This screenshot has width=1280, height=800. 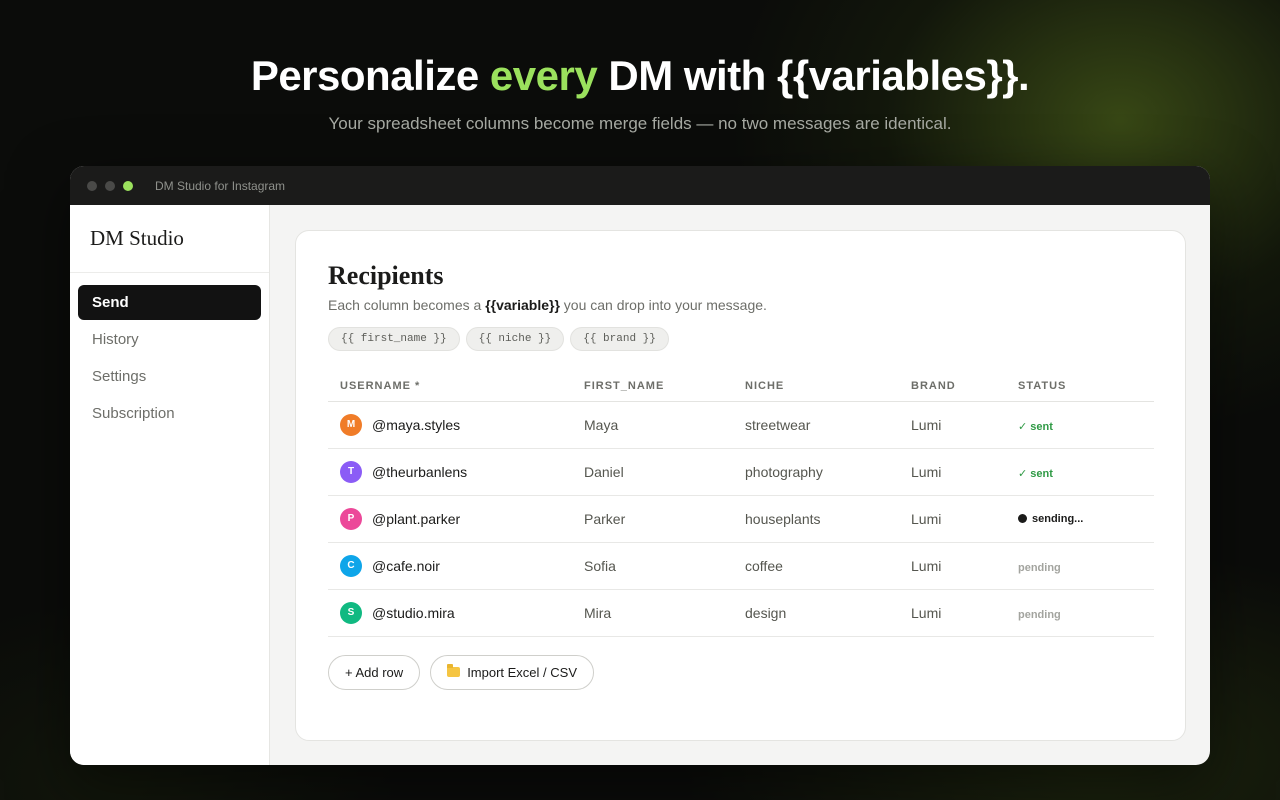 I want to click on maximize-dot, so click(x=128, y=185).